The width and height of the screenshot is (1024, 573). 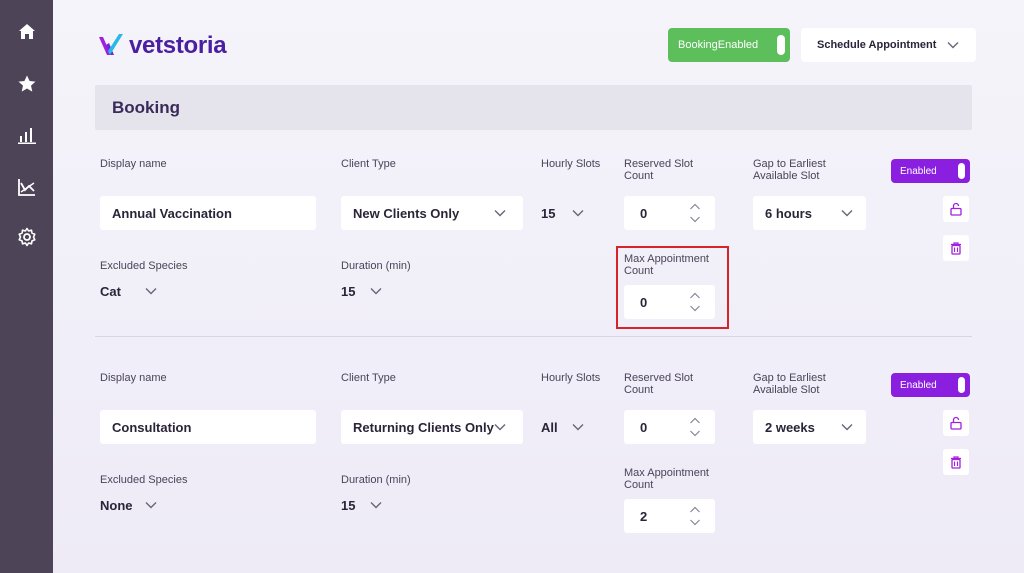 What do you see at coordinates (172, 213) in the screenshot?
I see `display-name-value: Annual Vaccination` at bounding box center [172, 213].